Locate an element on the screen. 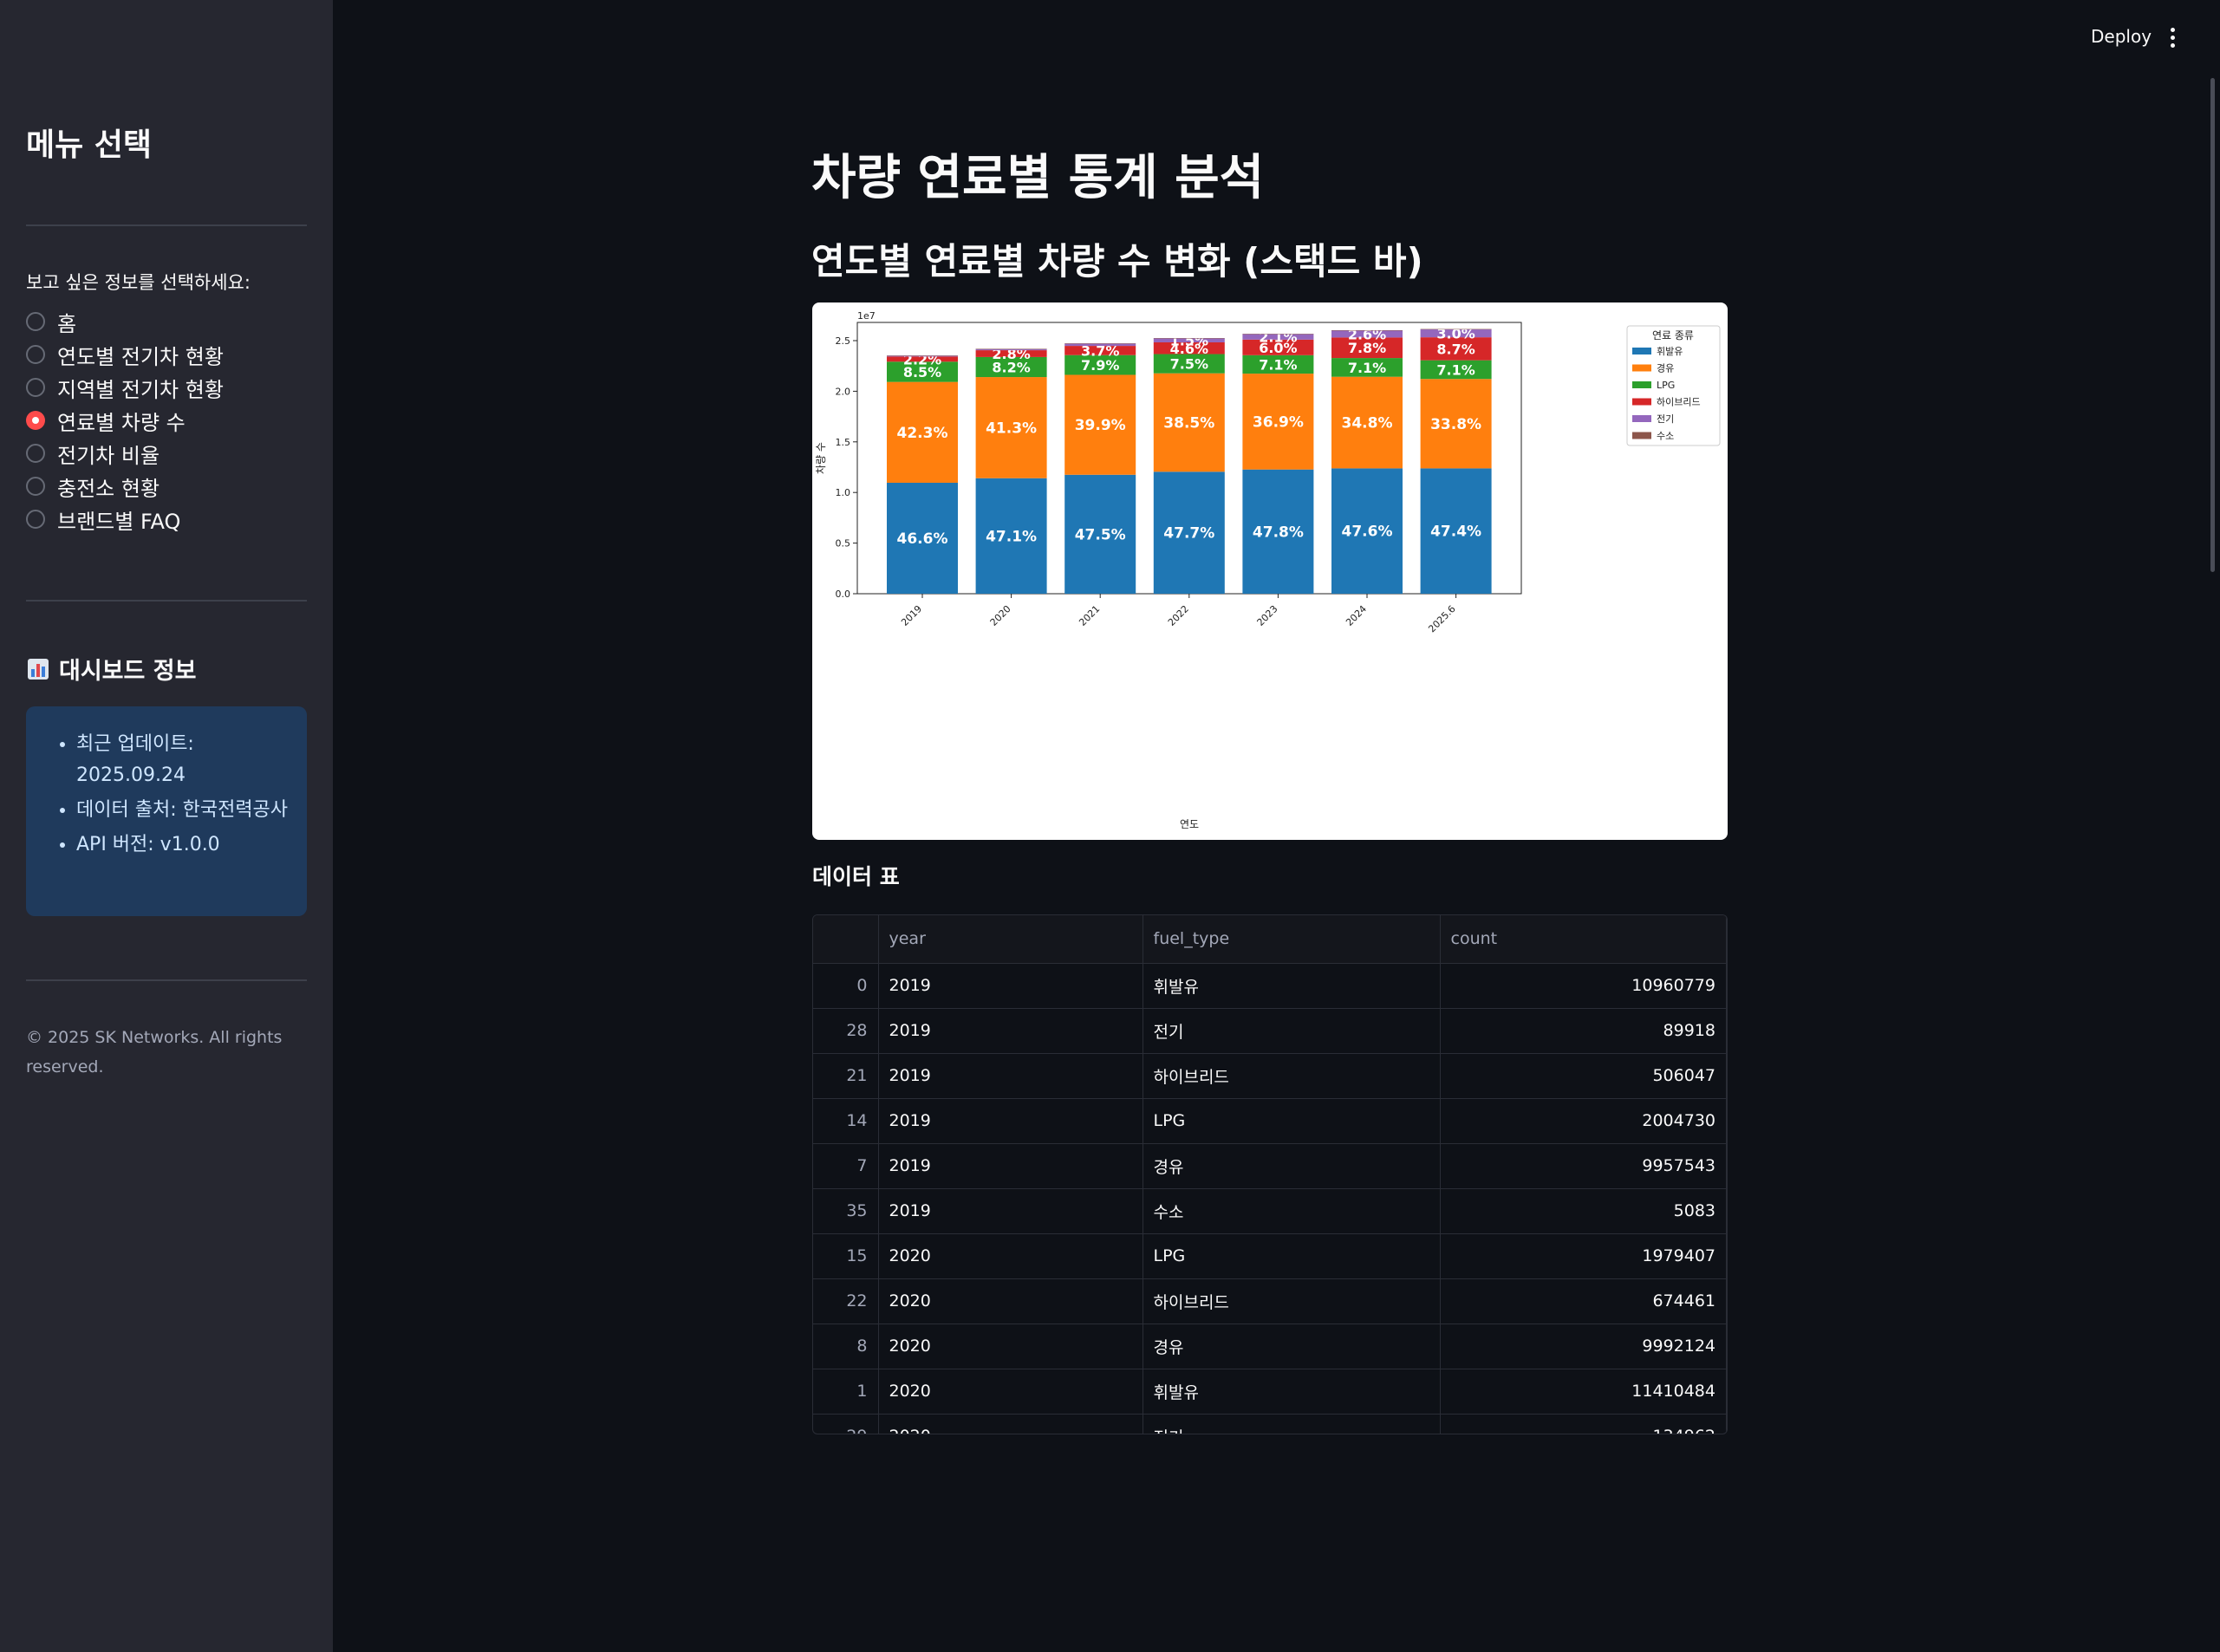 This screenshot has height=1652, width=2220. column-header-index is located at coordinates (846, 939).